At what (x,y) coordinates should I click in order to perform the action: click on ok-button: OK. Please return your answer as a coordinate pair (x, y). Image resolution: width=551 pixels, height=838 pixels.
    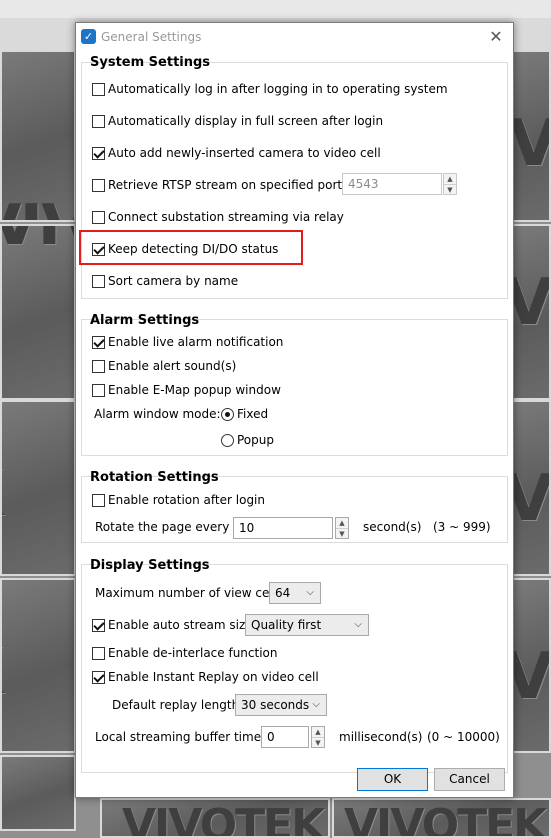
    Looking at the image, I should click on (392, 779).